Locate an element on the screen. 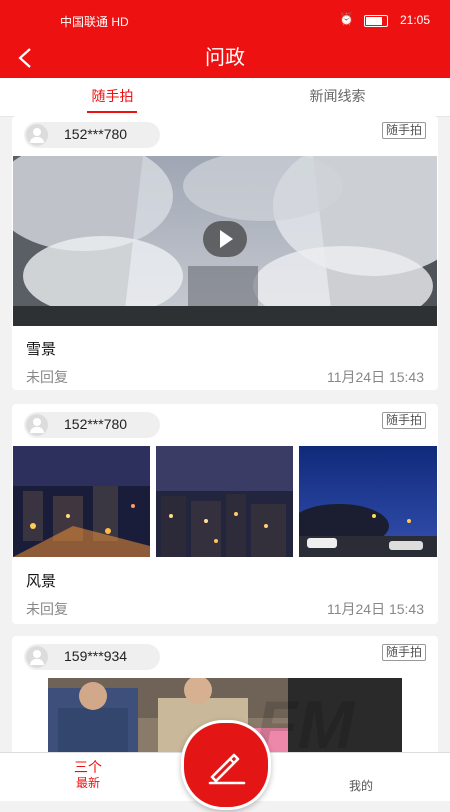  user-phone: 159***934 is located at coordinates (96, 656).